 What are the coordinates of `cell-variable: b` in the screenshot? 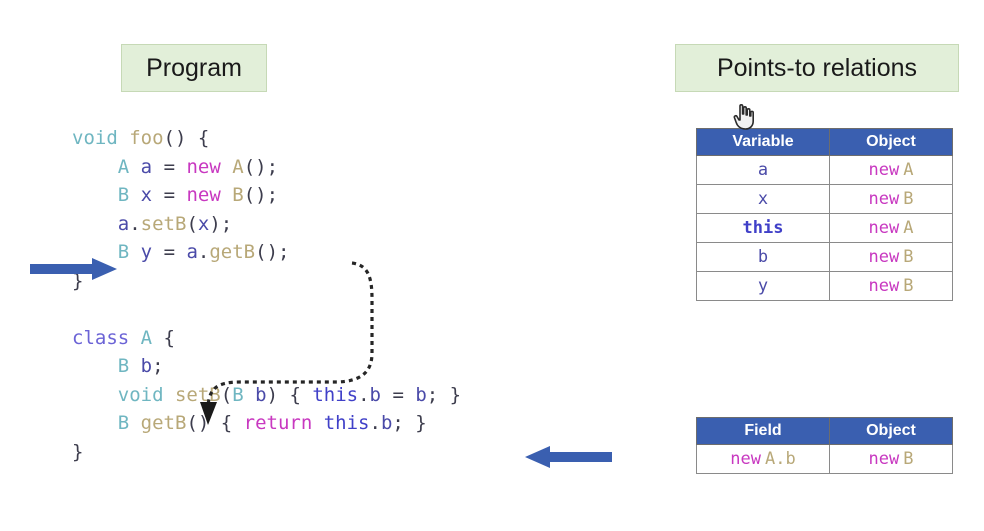 It's located at (763, 257).